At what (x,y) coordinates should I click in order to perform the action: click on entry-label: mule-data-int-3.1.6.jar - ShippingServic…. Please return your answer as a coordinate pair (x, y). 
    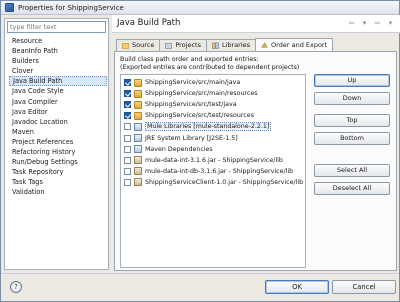
    Looking at the image, I should click on (214, 160).